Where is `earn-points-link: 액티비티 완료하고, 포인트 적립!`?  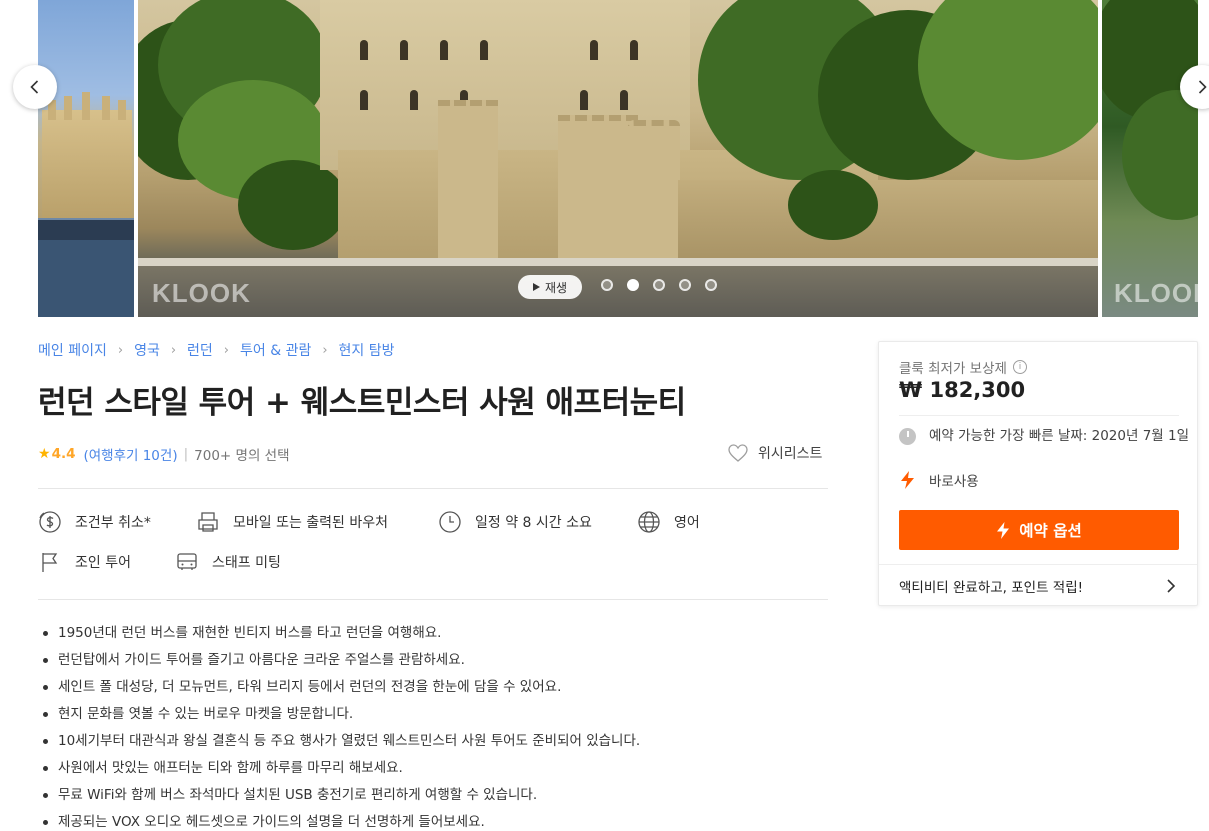
earn-points-link: 액티비티 완료하고, 포인트 적립! is located at coordinates (1038, 585).